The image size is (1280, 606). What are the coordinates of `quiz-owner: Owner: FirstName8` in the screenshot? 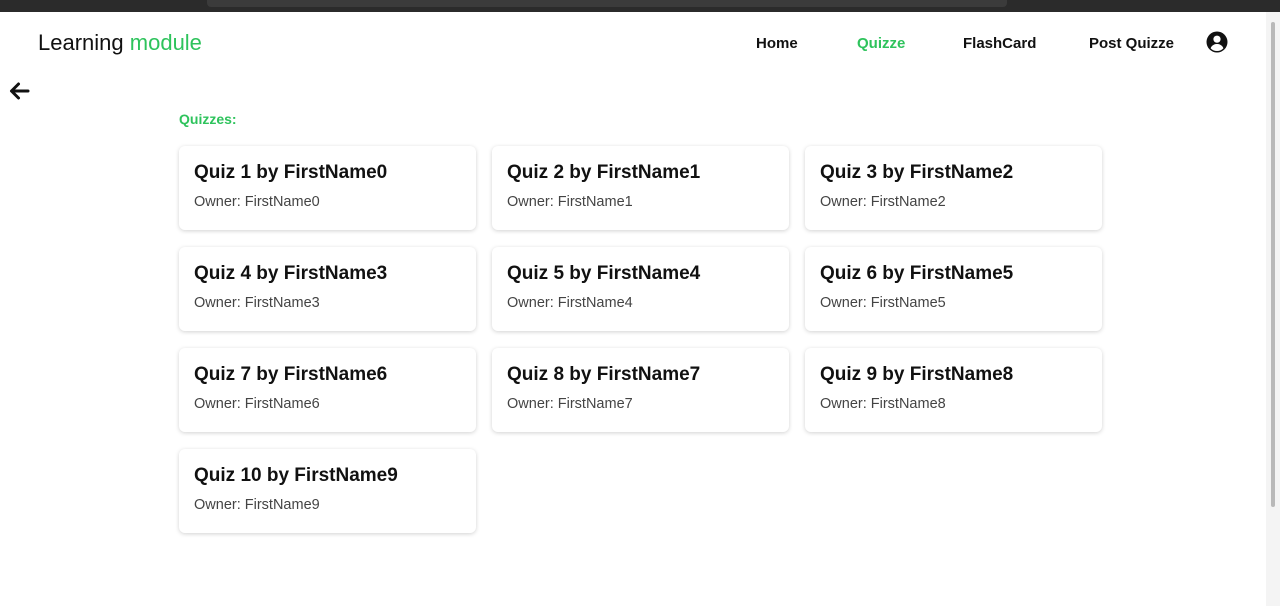 It's located at (883, 404).